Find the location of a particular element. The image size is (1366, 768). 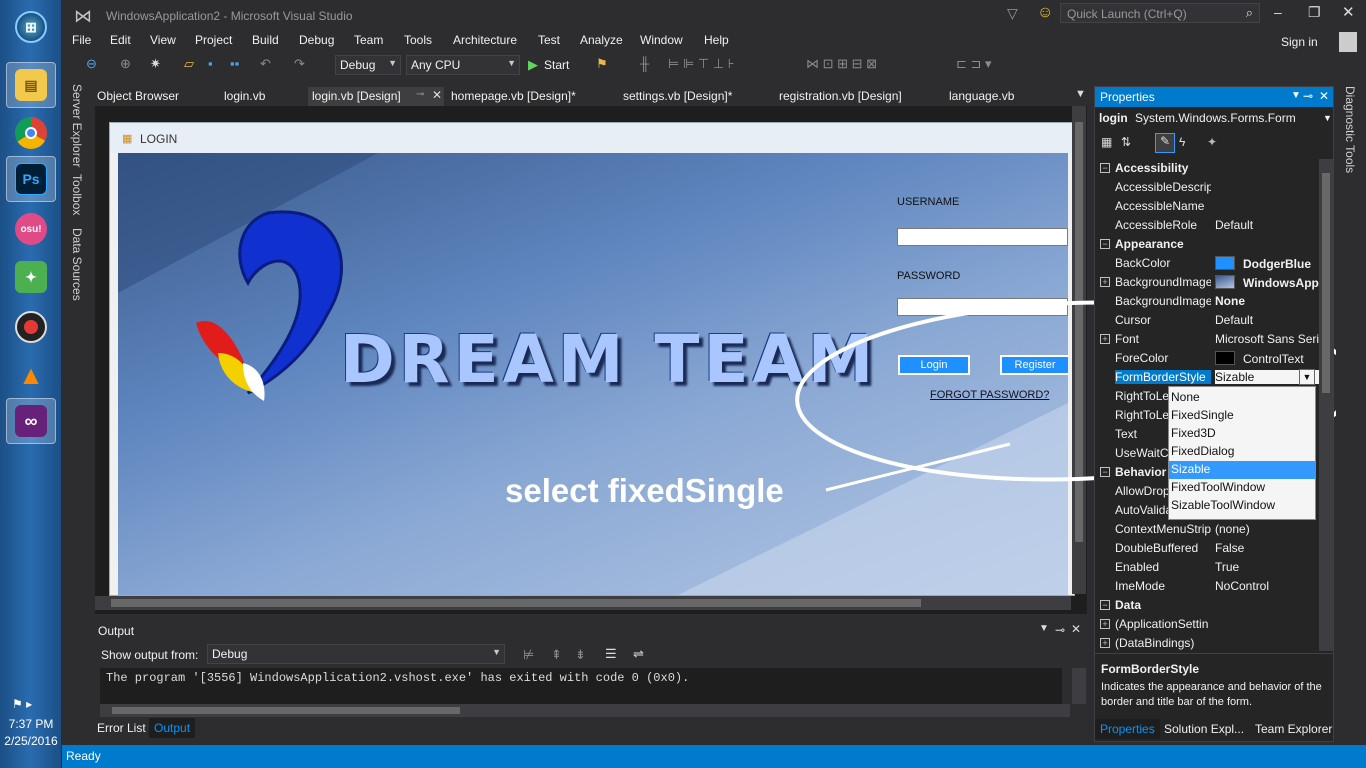

dropdown-option: FixedDialog is located at coordinates (1242, 452).